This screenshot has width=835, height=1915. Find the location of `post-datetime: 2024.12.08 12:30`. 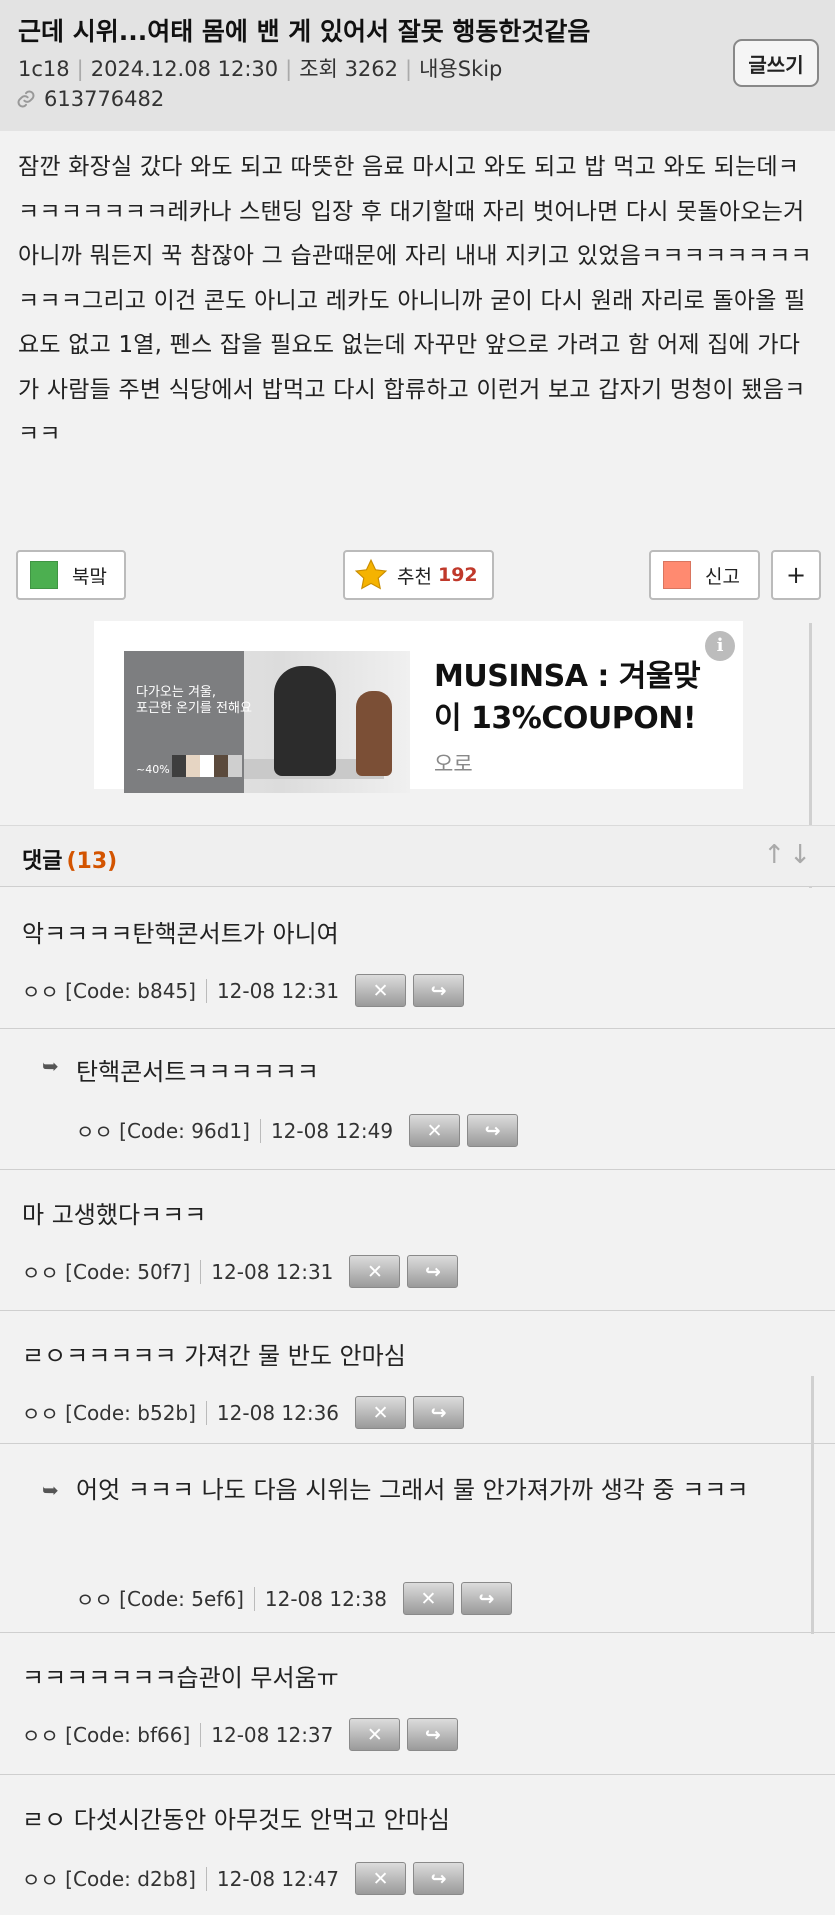

post-datetime: 2024.12.08 12:30 is located at coordinates (184, 69).